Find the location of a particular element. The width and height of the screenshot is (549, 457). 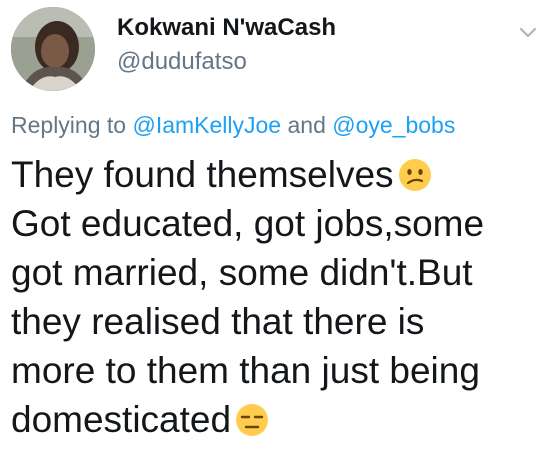

tweet-line-1: They found themselves is located at coordinates (276, 174).